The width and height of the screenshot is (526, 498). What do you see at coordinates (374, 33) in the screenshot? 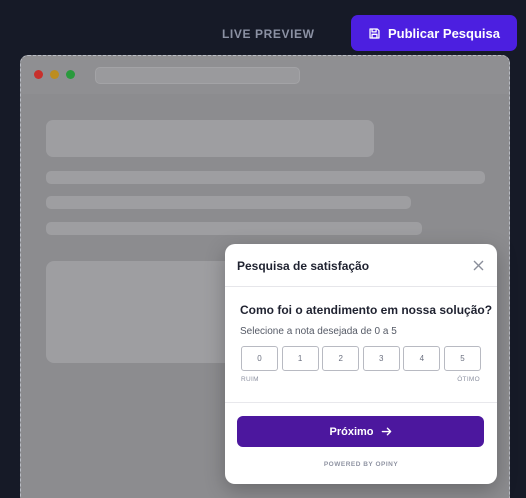
I see `save-icon` at bounding box center [374, 33].